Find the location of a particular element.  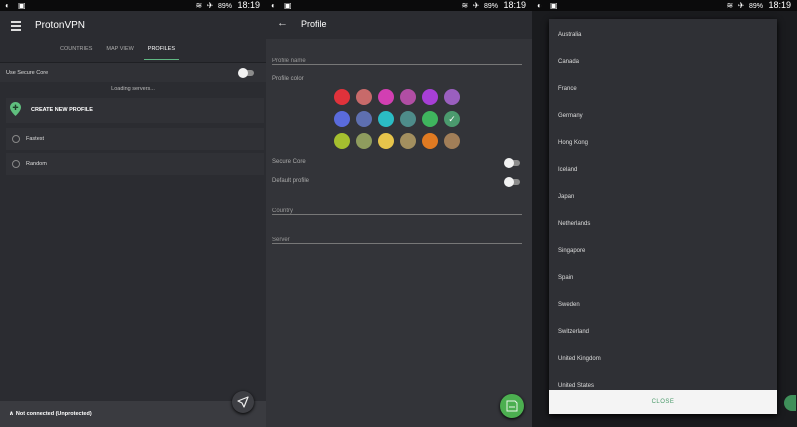

server-field is located at coordinates (397, 236).